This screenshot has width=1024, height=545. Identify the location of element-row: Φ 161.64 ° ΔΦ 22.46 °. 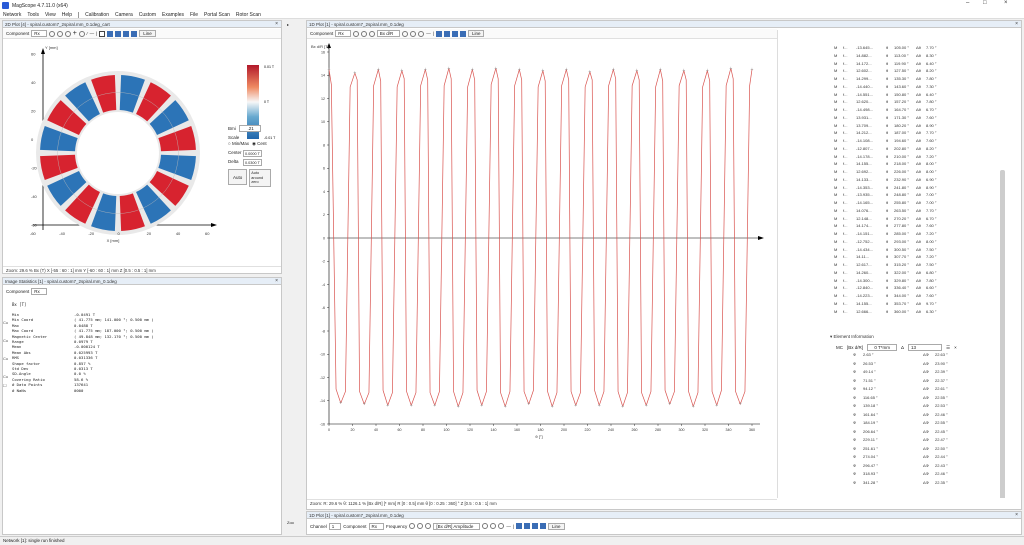
(935, 415).